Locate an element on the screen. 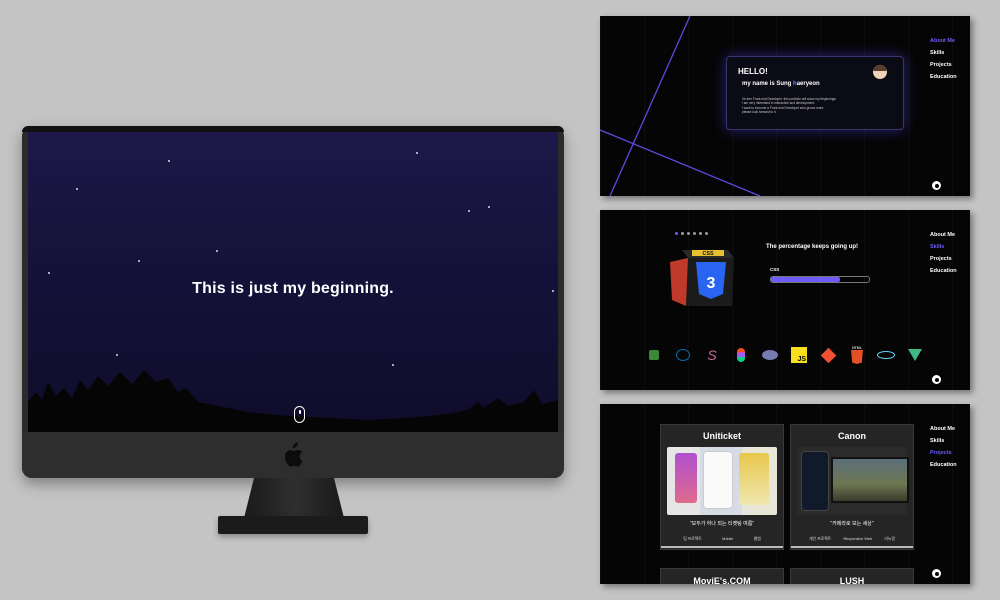  react-icon is located at coordinates (886, 355).